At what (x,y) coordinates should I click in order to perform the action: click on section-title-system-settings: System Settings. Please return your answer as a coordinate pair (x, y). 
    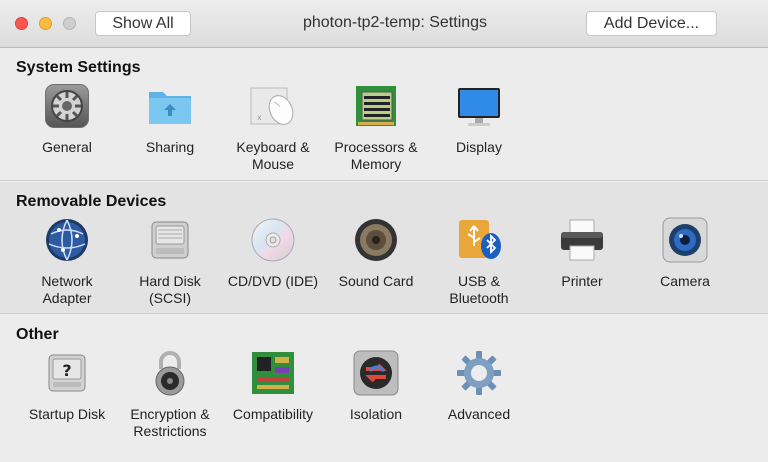
    Looking at the image, I should click on (78, 67).